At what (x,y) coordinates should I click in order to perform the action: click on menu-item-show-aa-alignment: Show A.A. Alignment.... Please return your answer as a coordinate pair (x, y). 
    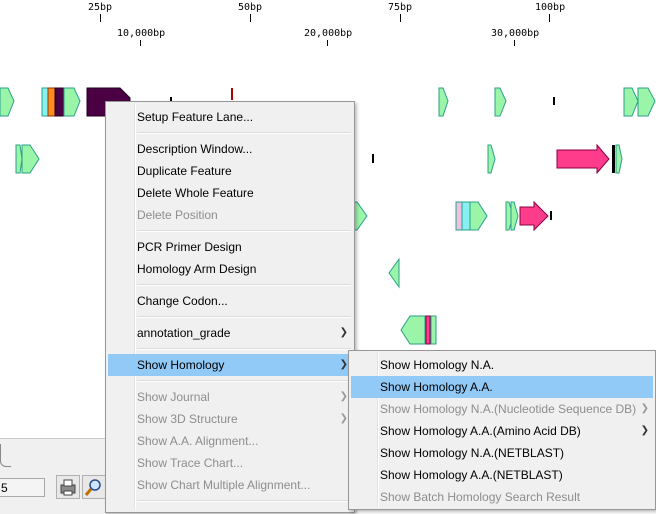
    Looking at the image, I should click on (230, 441).